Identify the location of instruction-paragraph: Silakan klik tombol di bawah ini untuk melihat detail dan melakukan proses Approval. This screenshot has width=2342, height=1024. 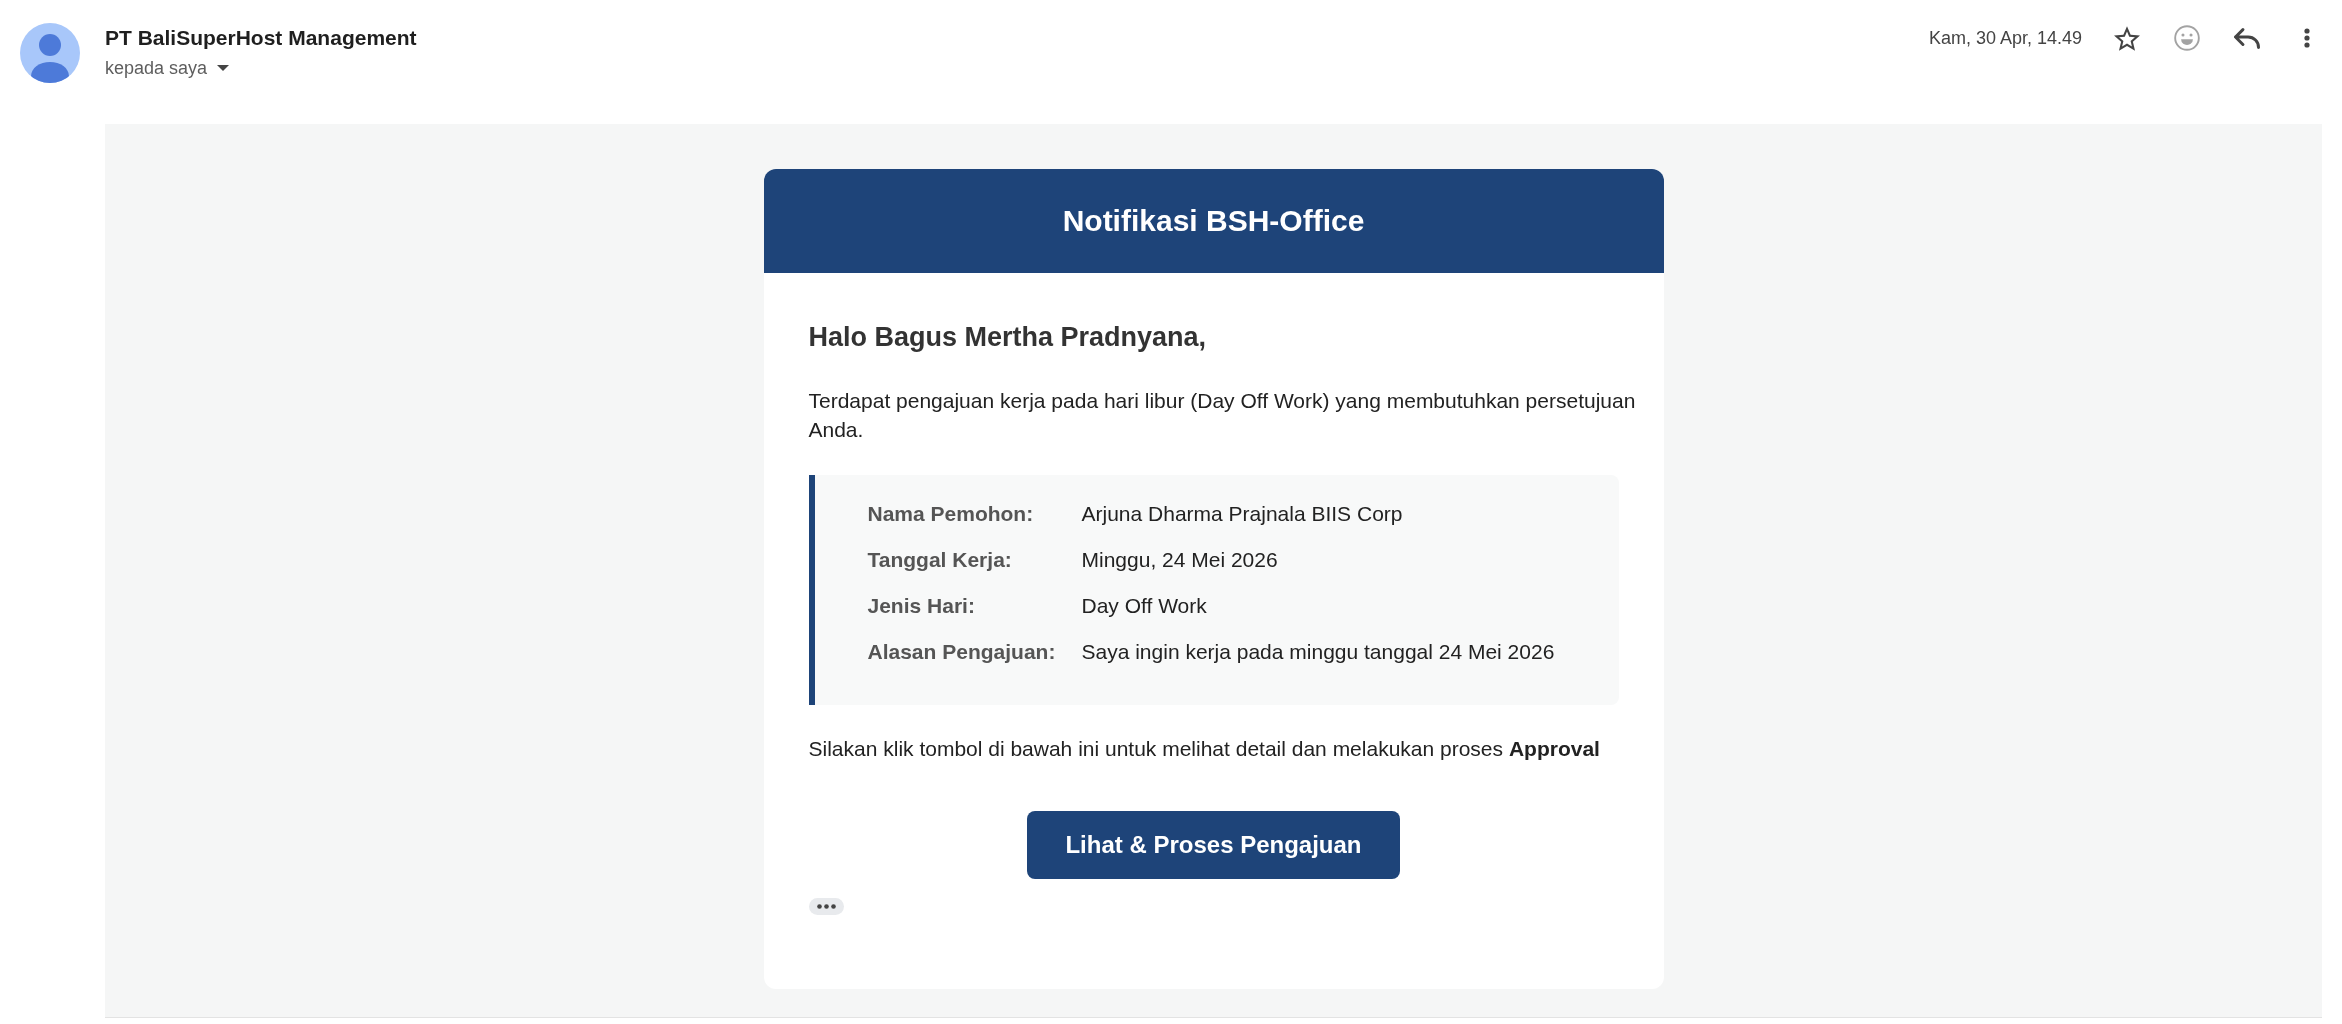
(1204, 749).